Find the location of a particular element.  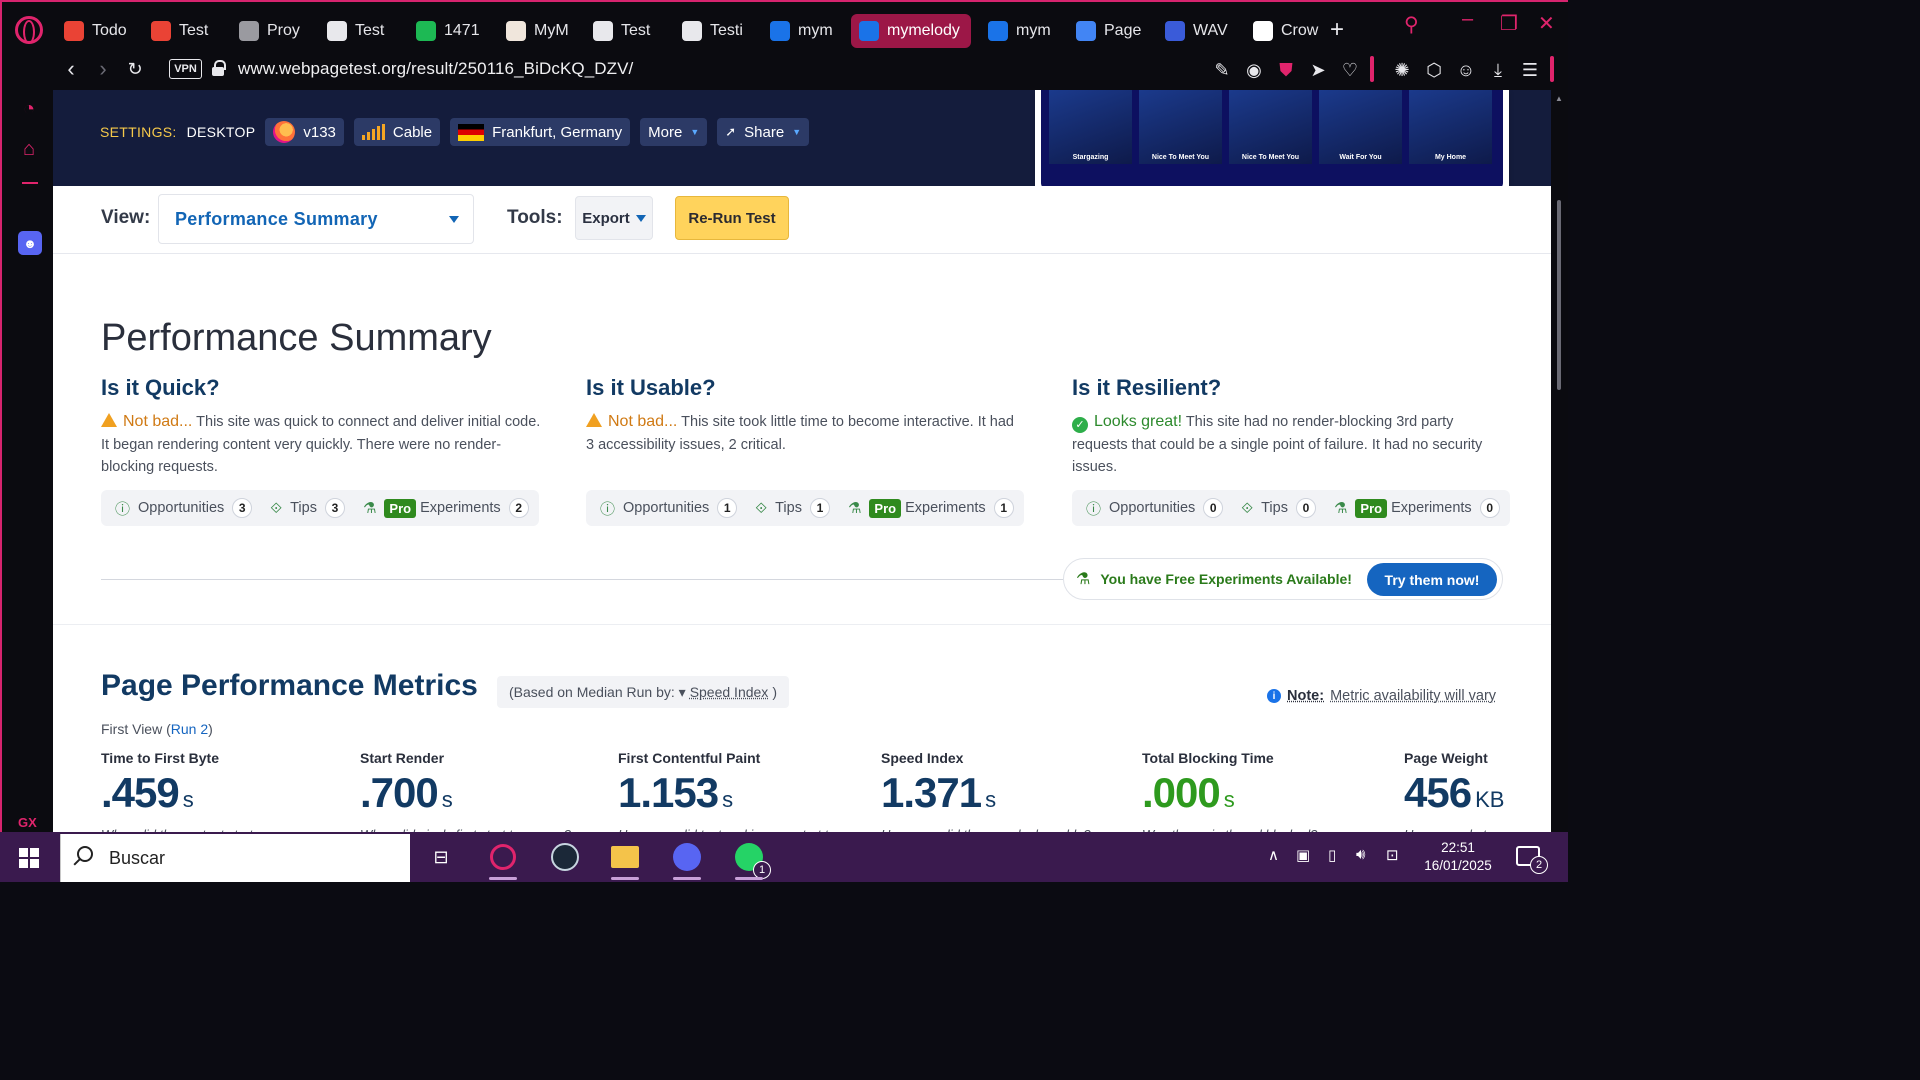

rerun-test-button: Re-Run Test is located at coordinates (732, 218).